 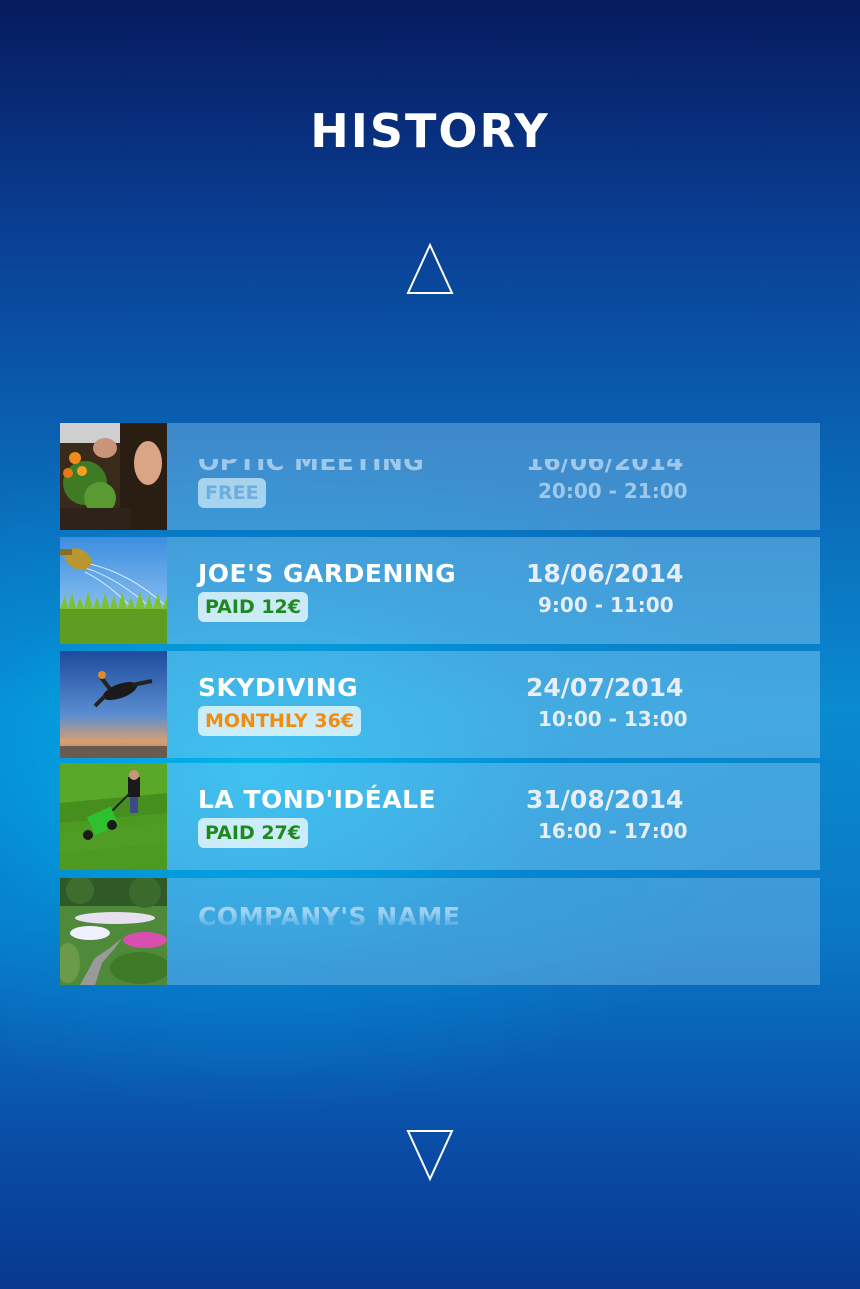 I want to click on item-date: 24/07/2014, so click(x=605, y=687).